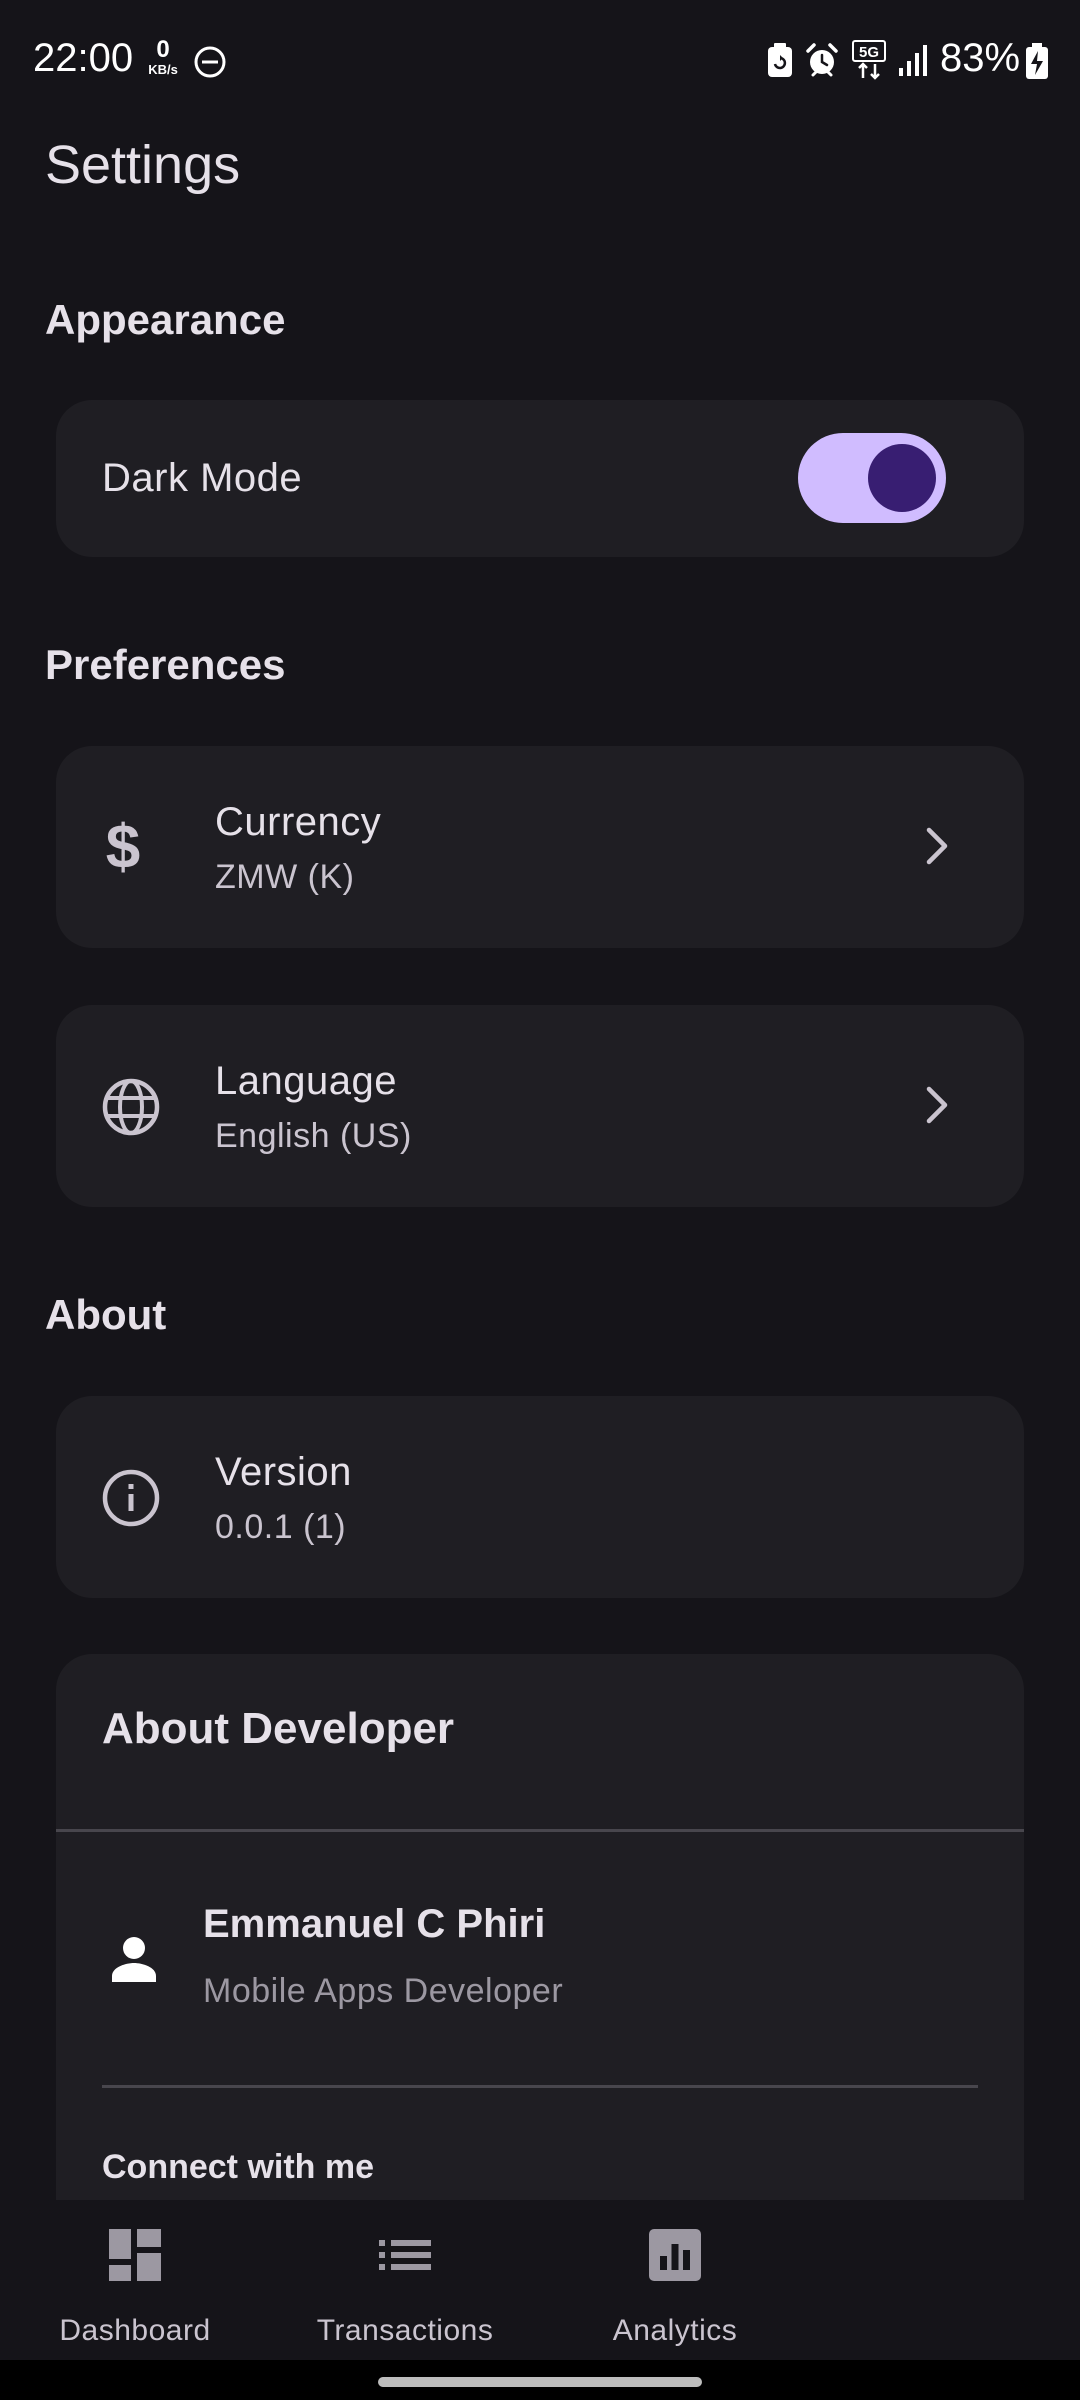 Image resolution: width=1080 pixels, height=2400 pixels. I want to click on nav-label-analytics: Analytics, so click(675, 2330).